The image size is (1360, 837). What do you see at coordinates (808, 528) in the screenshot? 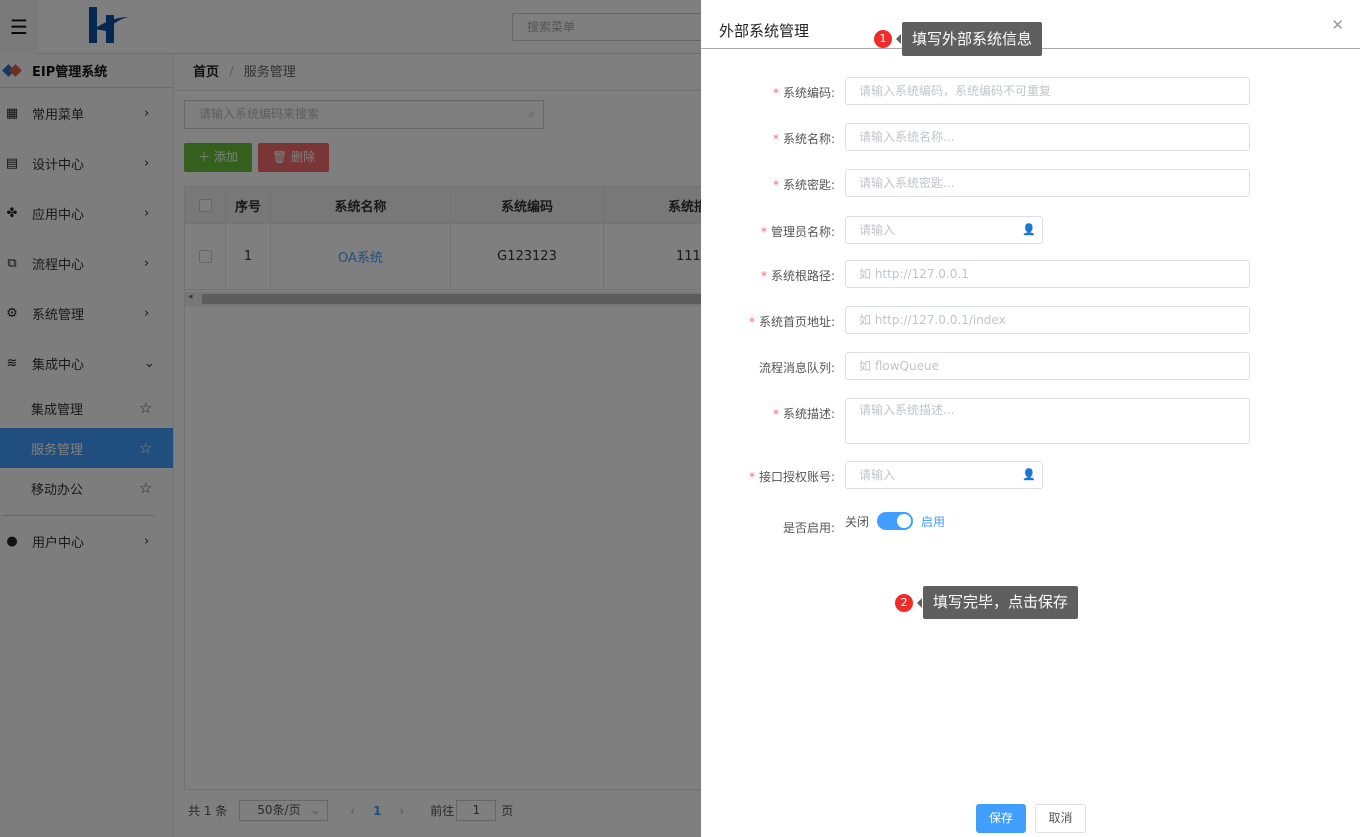
I see `field-label: 是否启用:` at bounding box center [808, 528].